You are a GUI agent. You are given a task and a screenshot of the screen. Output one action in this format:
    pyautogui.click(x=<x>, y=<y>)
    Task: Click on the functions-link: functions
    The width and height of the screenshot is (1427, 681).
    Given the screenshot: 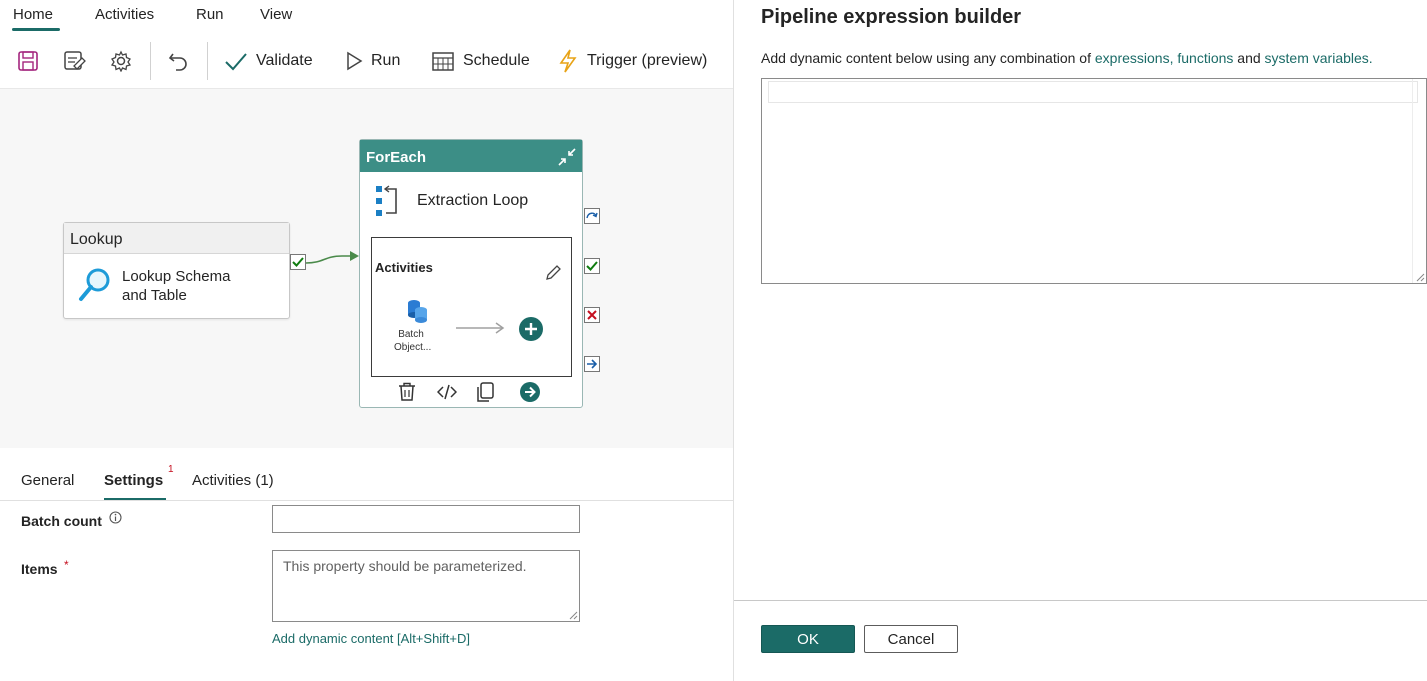 What is the action you would take?
    pyautogui.click(x=1205, y=58)
    